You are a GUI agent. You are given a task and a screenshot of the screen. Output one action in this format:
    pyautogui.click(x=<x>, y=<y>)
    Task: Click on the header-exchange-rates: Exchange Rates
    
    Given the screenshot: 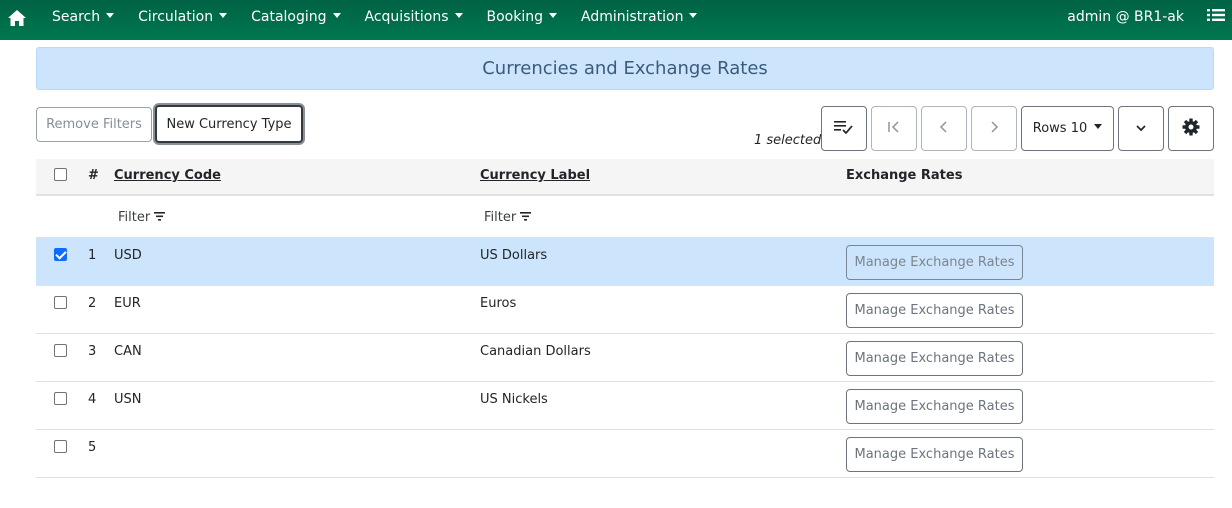 What is the action you would take?
    pyautogui.click(x=1030, y=177)
    